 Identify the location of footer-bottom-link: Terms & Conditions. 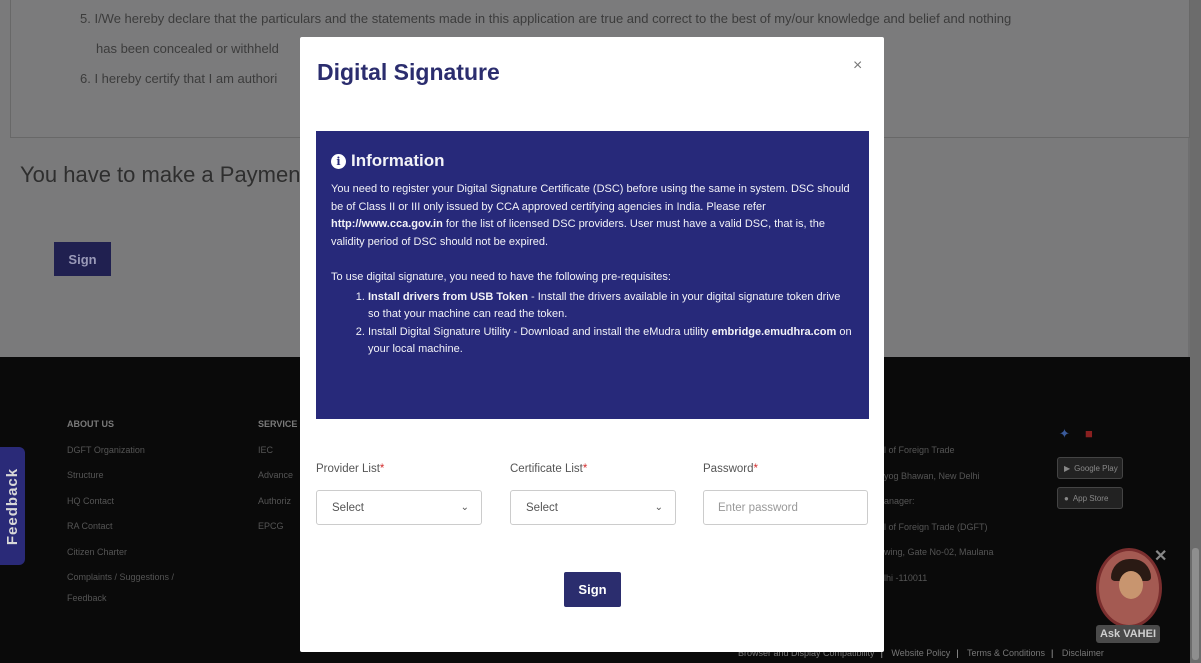
(1006, 653).